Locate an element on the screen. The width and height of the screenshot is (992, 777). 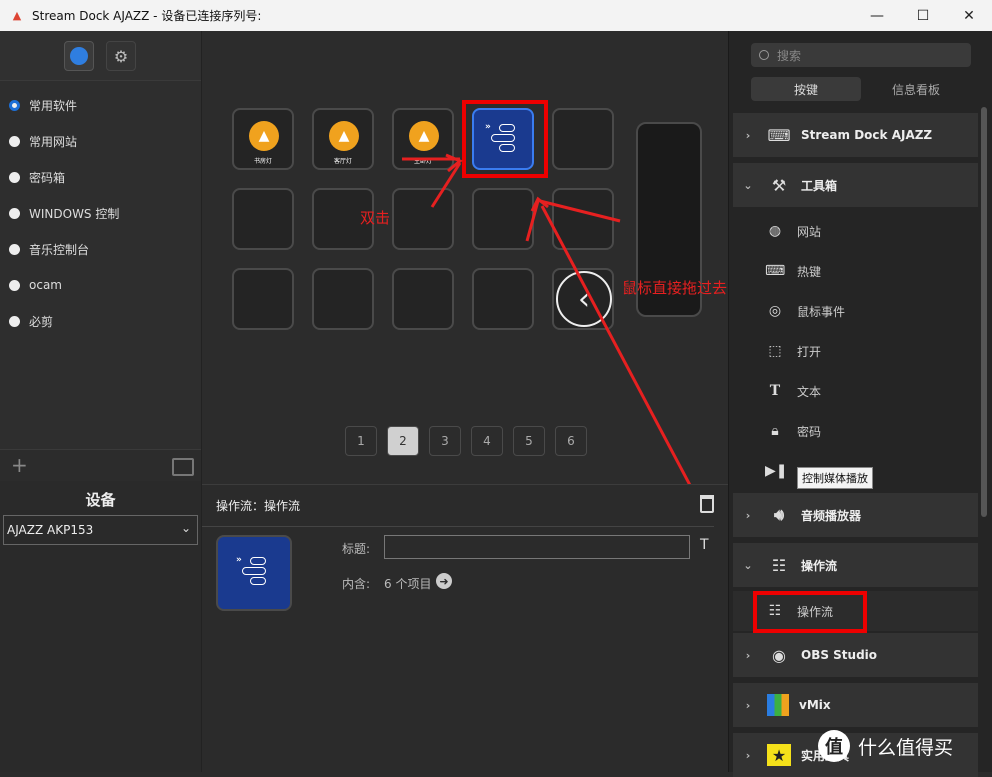
hotkey-icon: ⌨ is located at coordinates (775, 271).